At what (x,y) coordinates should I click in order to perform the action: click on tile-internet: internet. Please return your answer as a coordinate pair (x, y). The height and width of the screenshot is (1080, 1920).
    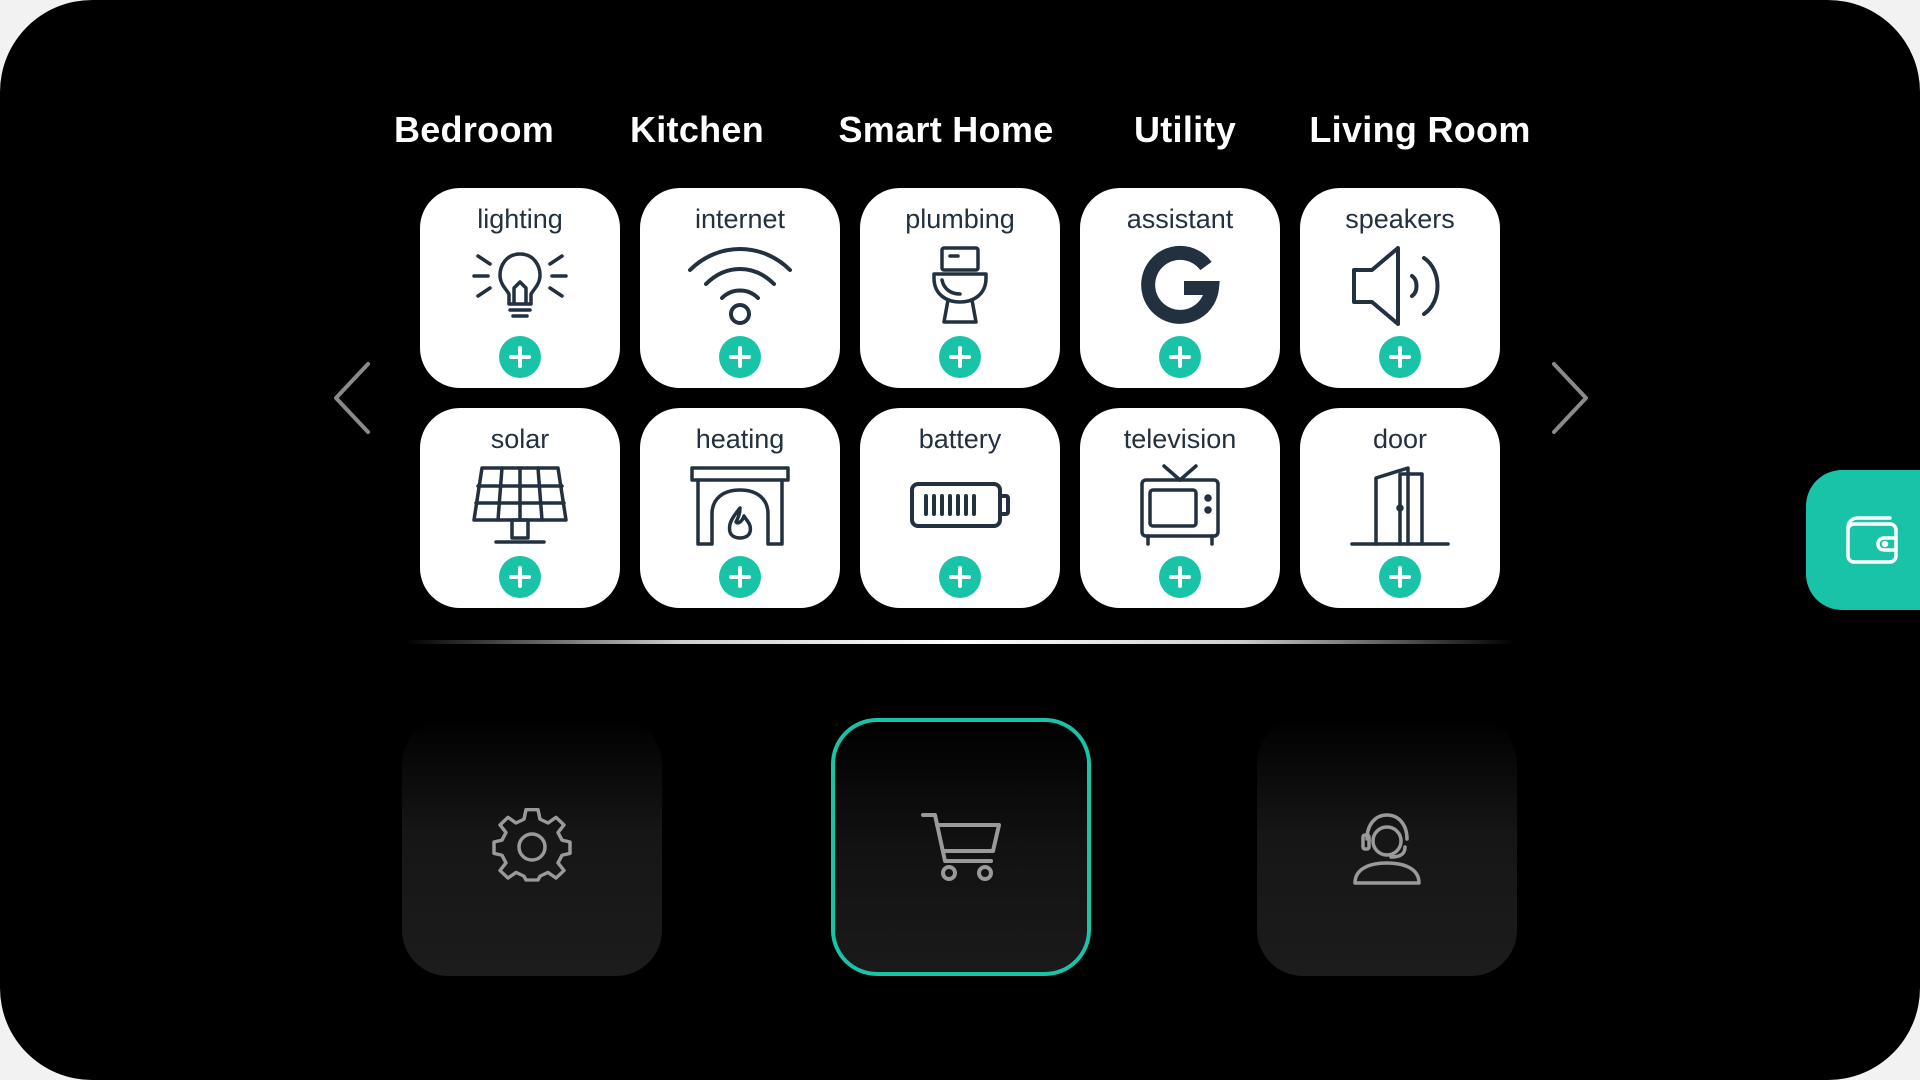
    Looking at the image, I should click on (740, 288).